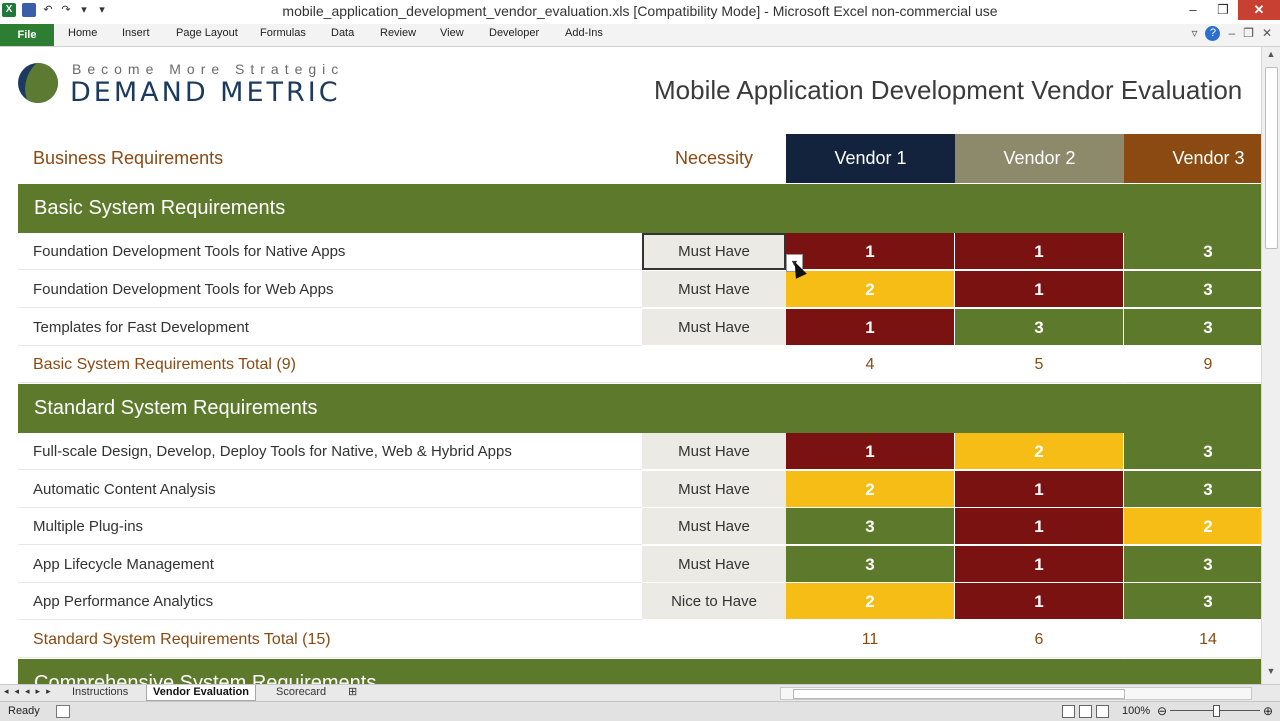 The width and height of the screenshot is (1280, 721). Describe the element at coordinates (1068, 711) in the screenshot. I see `normal-view-icon` at that location.